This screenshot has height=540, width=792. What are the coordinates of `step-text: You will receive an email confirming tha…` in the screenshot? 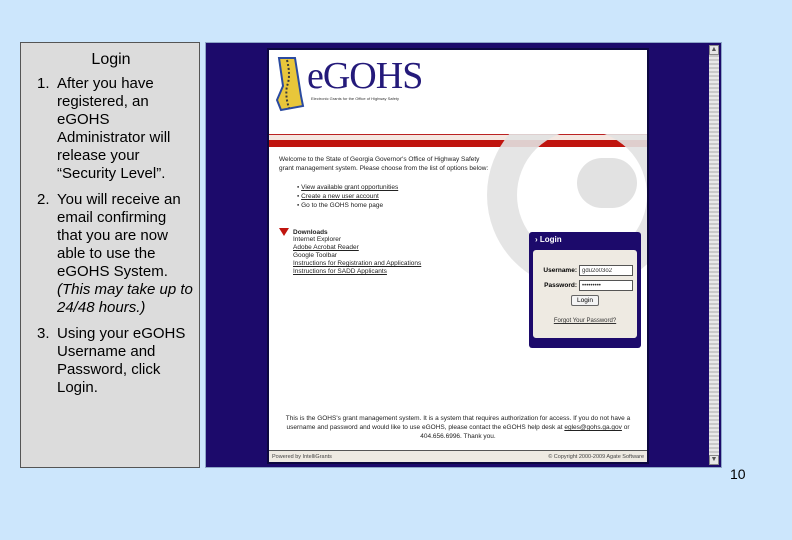 It's located at (119, 235).